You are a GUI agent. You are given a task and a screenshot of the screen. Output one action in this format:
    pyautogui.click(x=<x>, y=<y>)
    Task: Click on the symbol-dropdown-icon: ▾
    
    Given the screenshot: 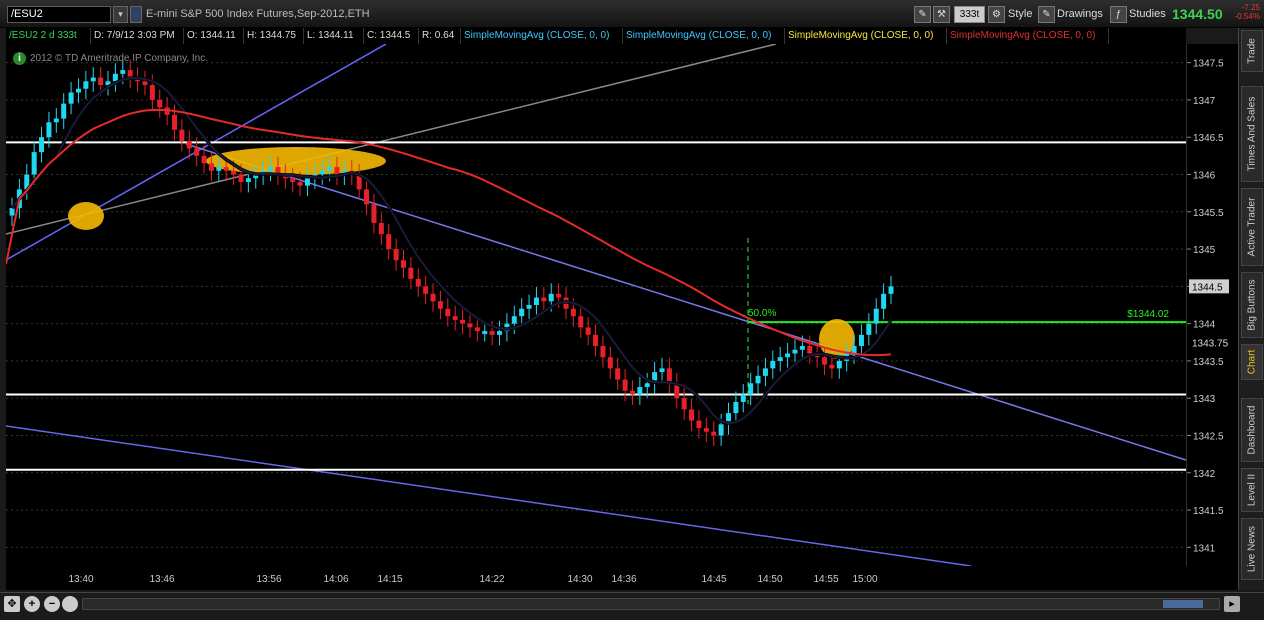 What is the action you would take?
    pyautogui.click(x=120, y=14)
    